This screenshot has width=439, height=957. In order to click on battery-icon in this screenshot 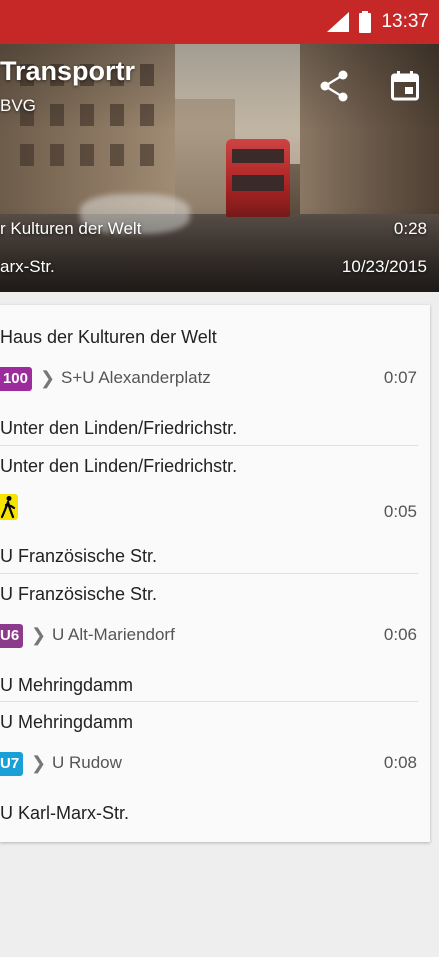, I will do `click(365, 22)`.